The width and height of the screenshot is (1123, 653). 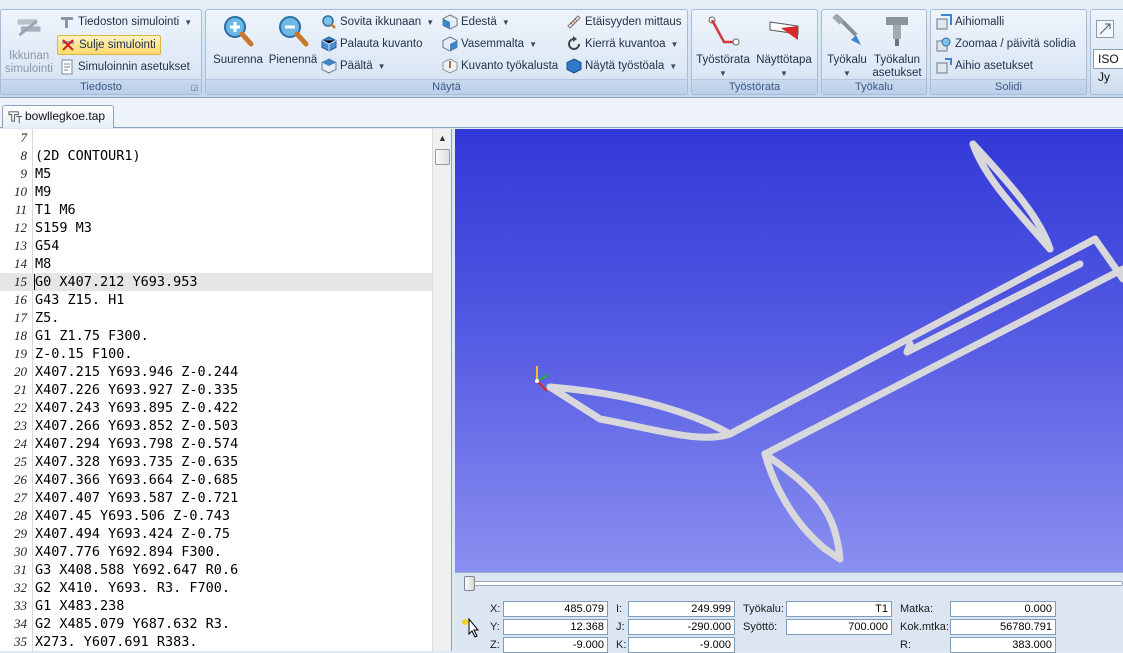 I want to click on code-line: 35 X273. Y607.691 R383., so click(x=216, y=642).